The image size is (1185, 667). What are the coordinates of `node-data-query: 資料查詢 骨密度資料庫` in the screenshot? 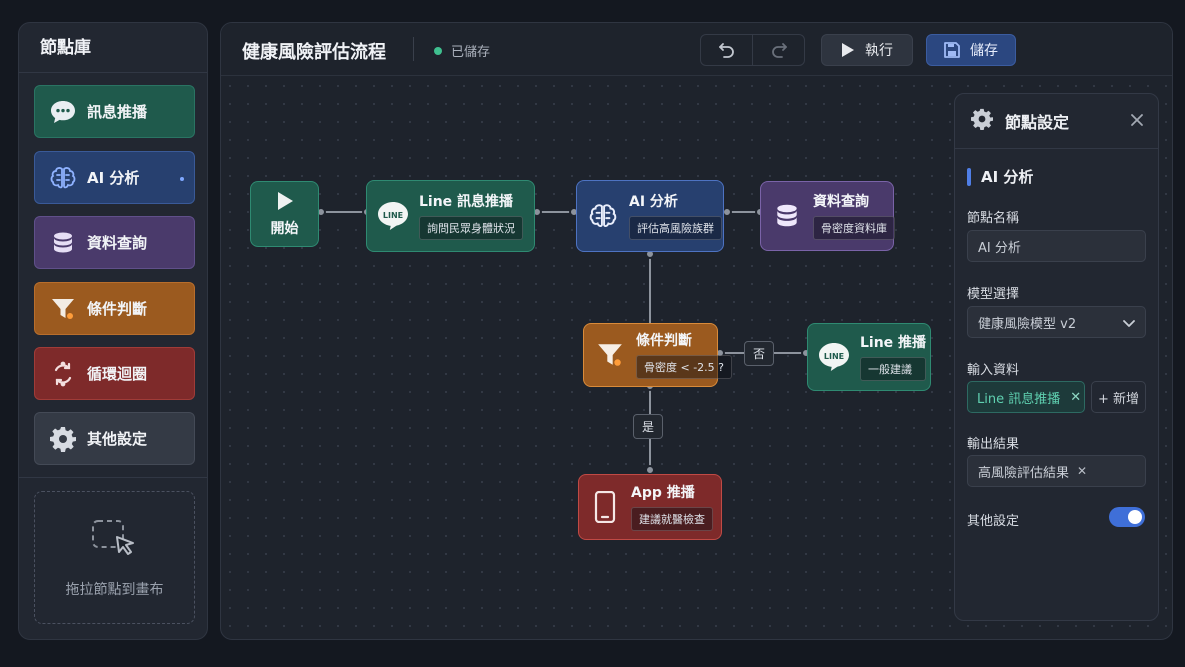 It's located at (827, 216).